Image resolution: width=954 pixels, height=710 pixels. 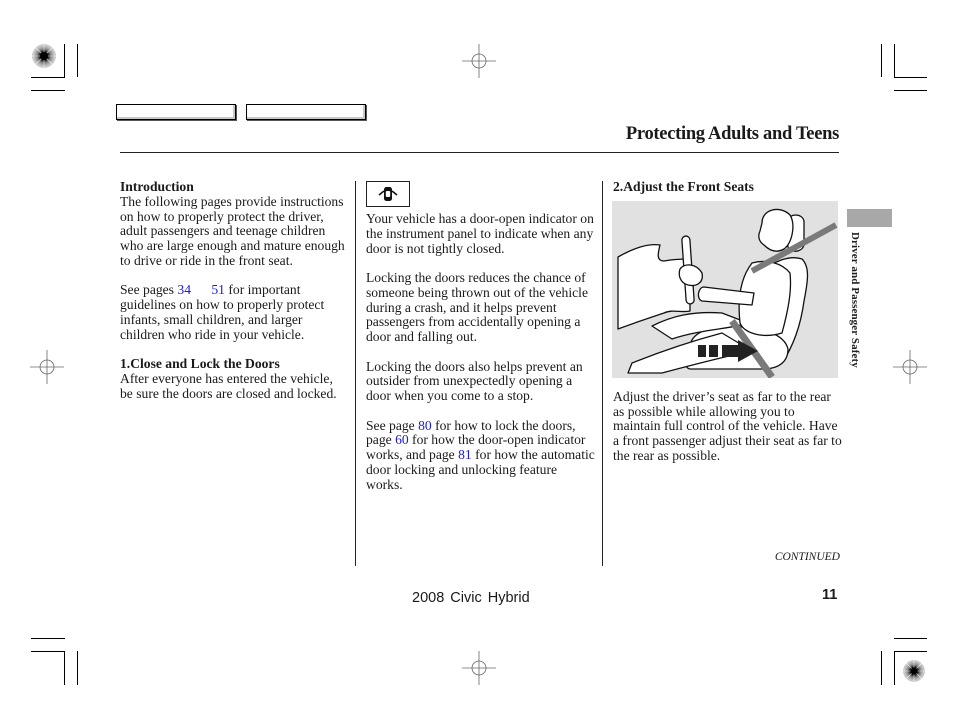 I want to click on section-tab, so click(x=869, y=218).